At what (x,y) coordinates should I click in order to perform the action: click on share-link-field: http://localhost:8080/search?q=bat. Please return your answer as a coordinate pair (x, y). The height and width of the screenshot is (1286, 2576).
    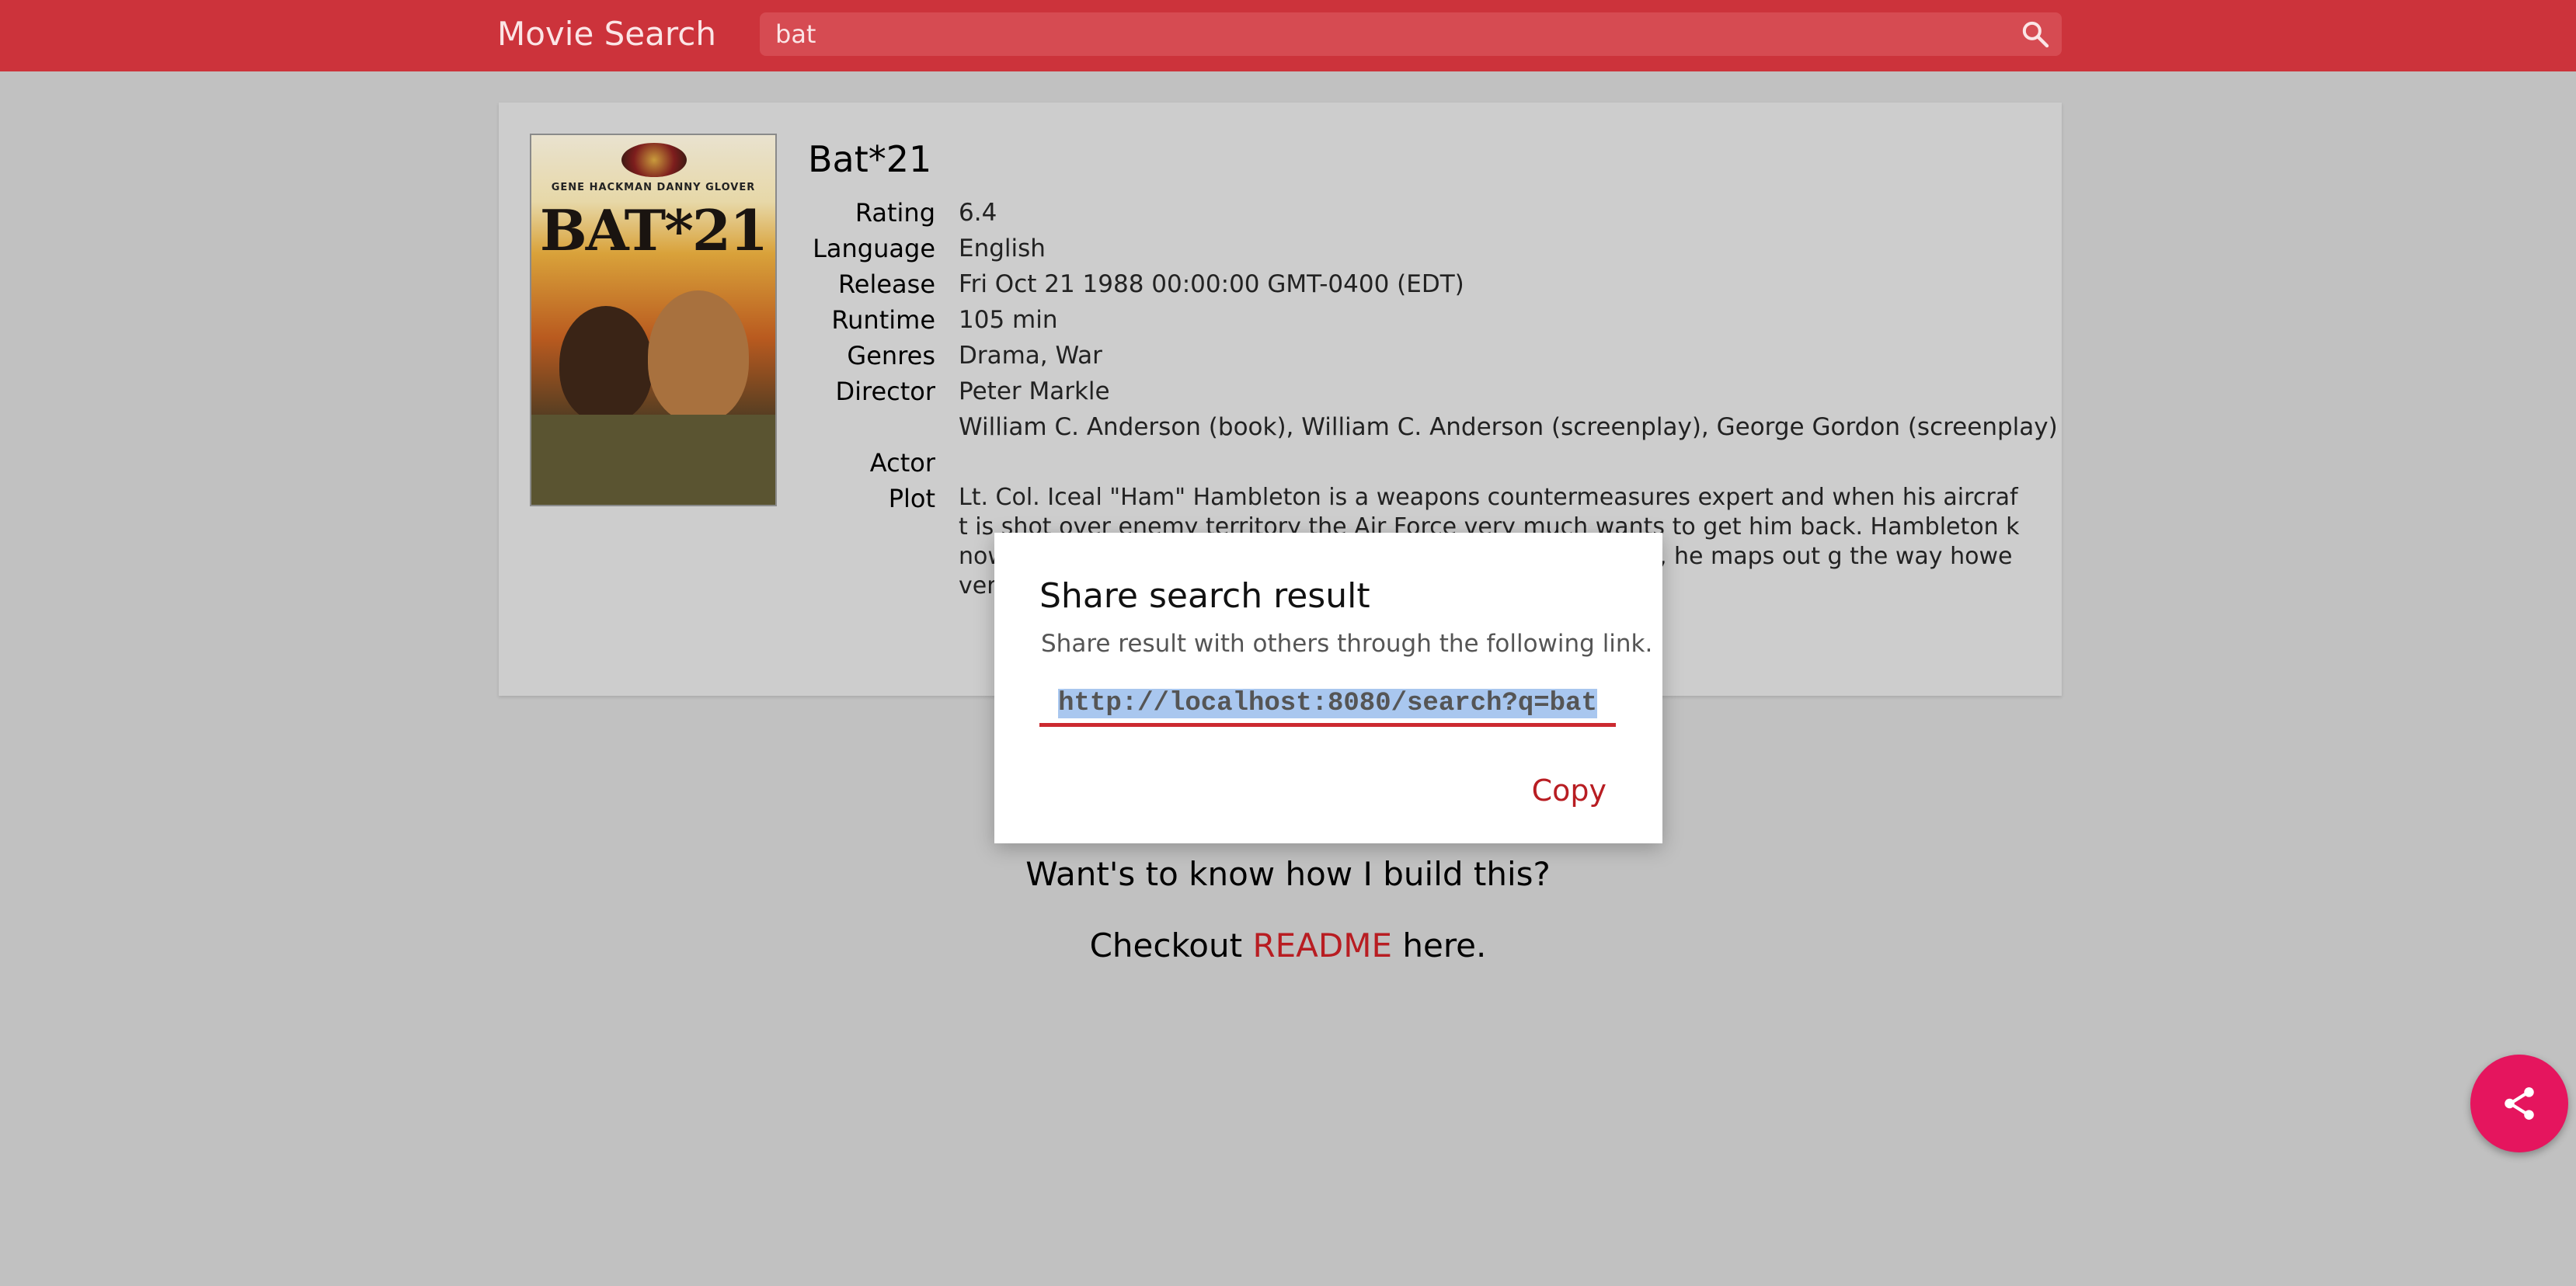
    Looking at the image, I should click on (1327, 705).